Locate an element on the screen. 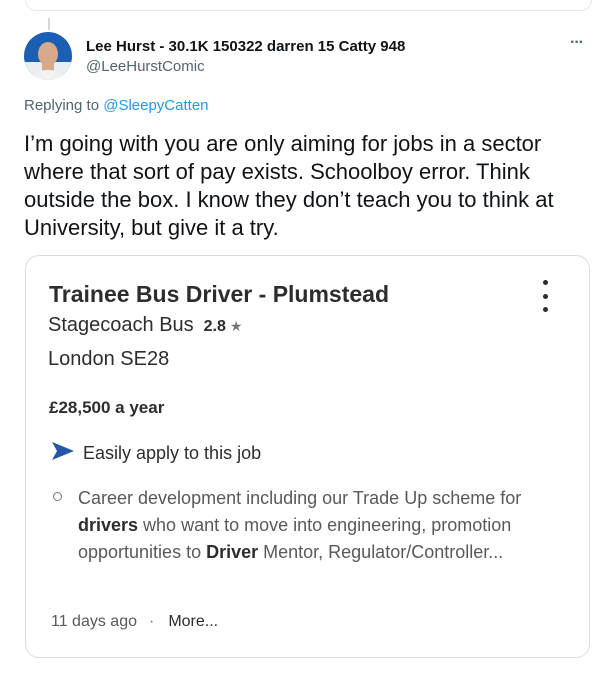  easy-apply-label: Easily apply to this job is located at coordinates (172, 453).